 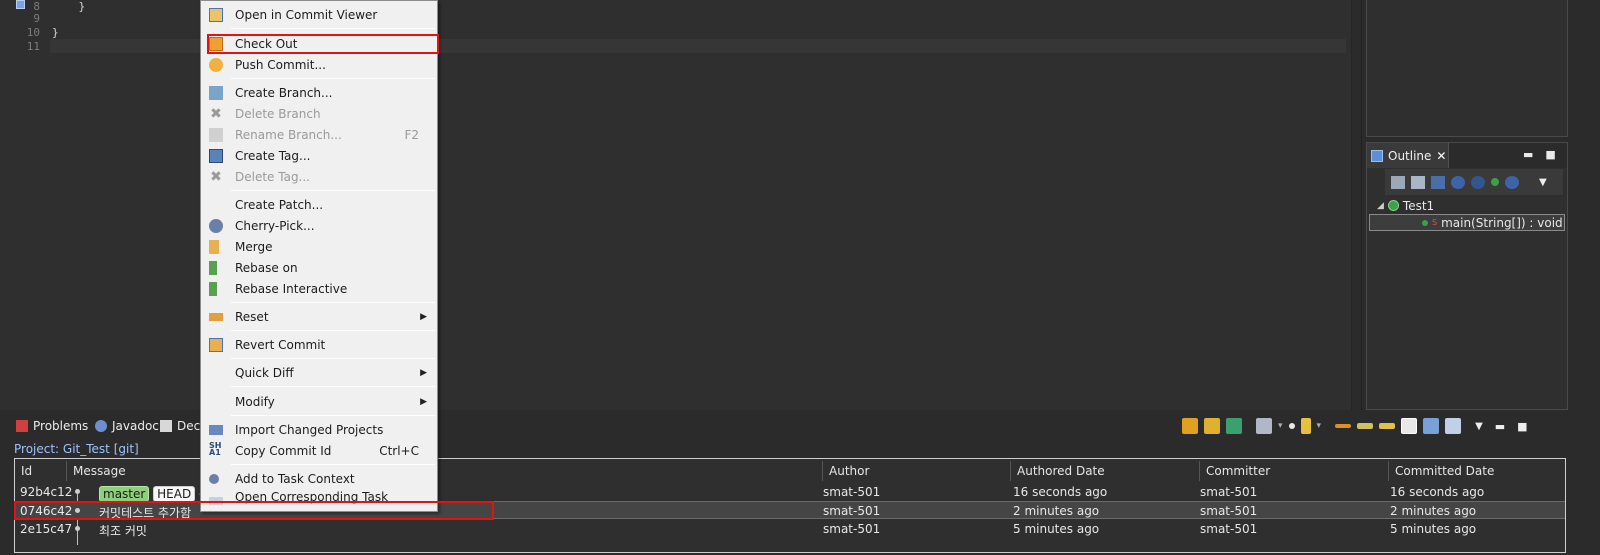 I want to click on editor-scrollbar, so click(x=1356, y=205).